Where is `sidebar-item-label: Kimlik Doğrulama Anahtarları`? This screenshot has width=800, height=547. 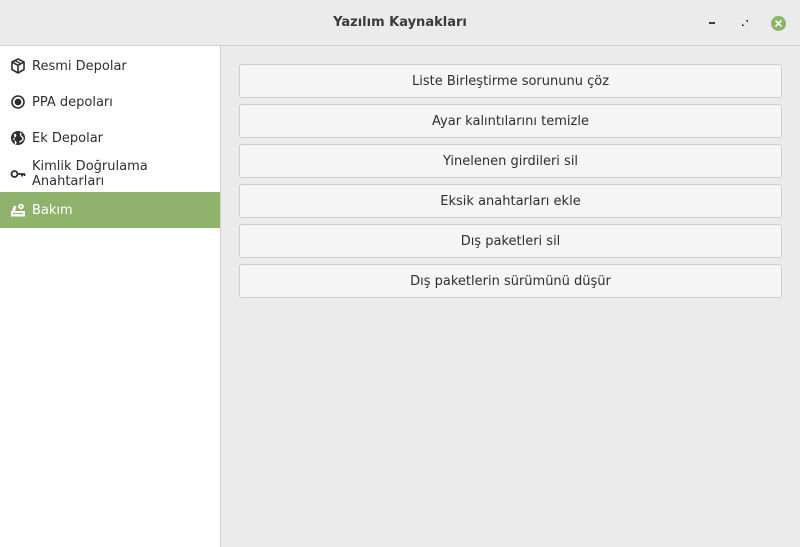 sidebar-item-label: Kimlik Doğrulama Anahtarları is located at coordinates (90, 174).